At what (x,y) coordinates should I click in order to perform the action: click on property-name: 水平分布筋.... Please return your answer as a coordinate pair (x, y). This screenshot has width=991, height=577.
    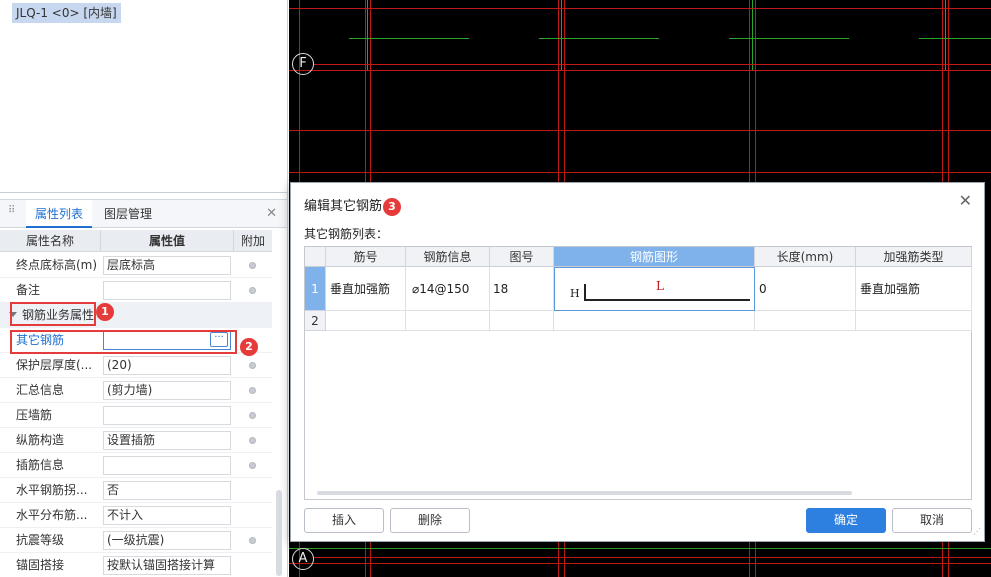
    Looking at the image, I should click on (52, 515).